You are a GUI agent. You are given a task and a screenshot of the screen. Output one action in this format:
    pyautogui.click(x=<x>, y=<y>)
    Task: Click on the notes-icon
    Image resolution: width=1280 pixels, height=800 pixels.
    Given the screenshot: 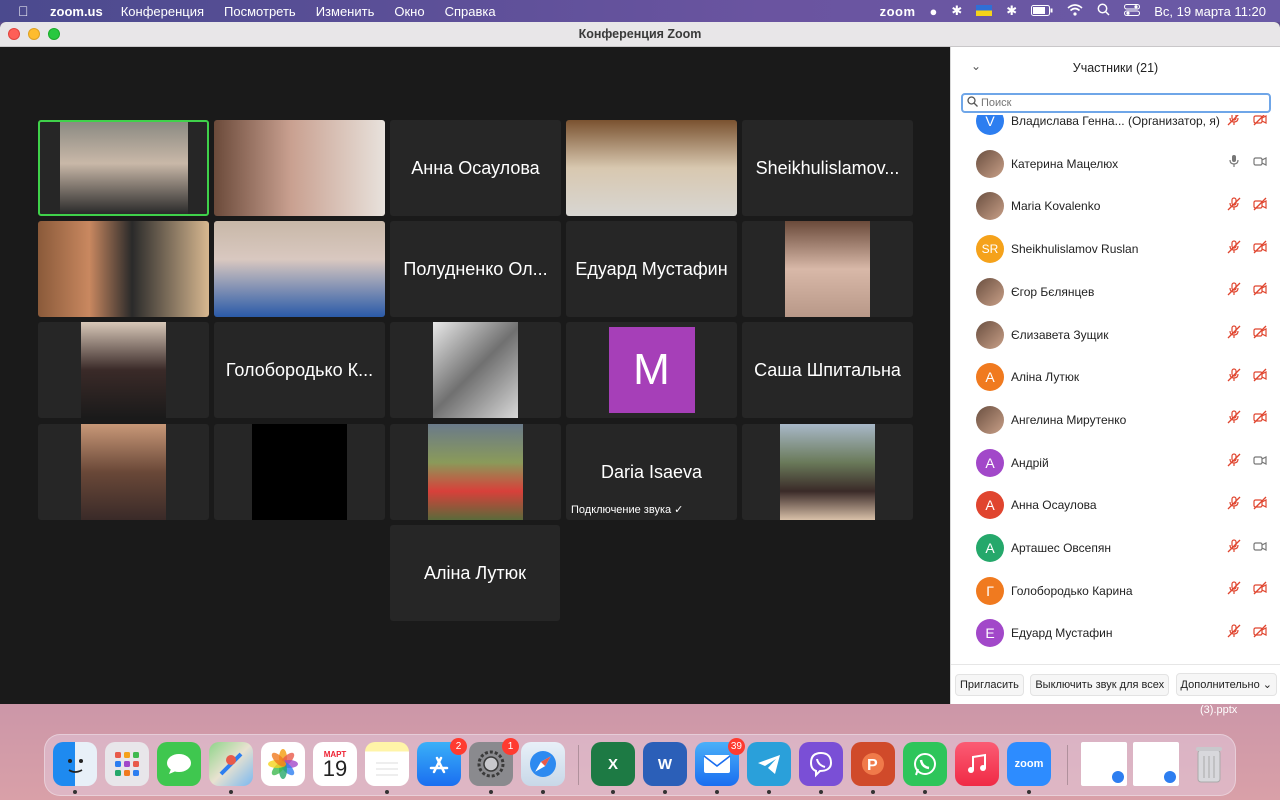 What is the action you would take?
    pyautogui.click(x=387, y=764)
    